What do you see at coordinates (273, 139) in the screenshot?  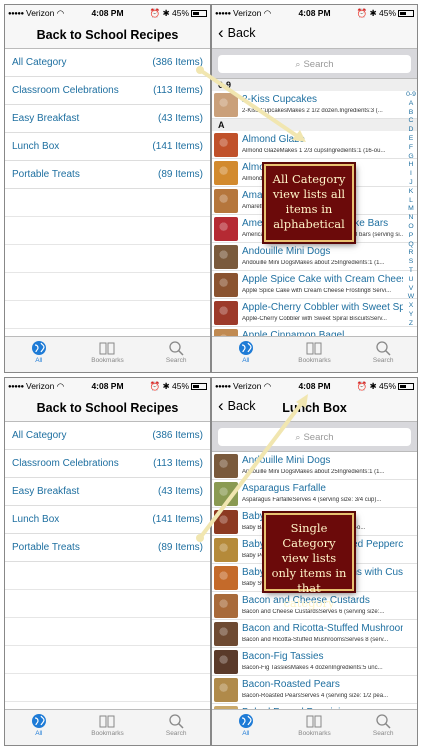 I see `recipe-name: Almond Glaze` at bounding box center [273, 139].